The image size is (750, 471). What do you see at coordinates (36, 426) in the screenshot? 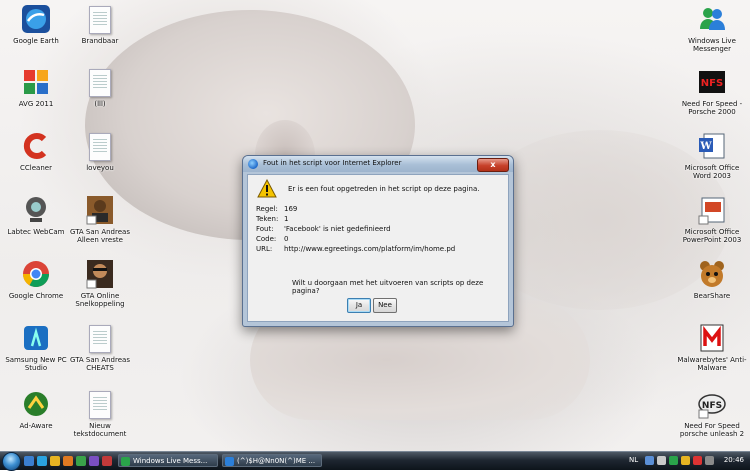
I see `icon-label: Ad-Aware` at bounding box center [36, 426].